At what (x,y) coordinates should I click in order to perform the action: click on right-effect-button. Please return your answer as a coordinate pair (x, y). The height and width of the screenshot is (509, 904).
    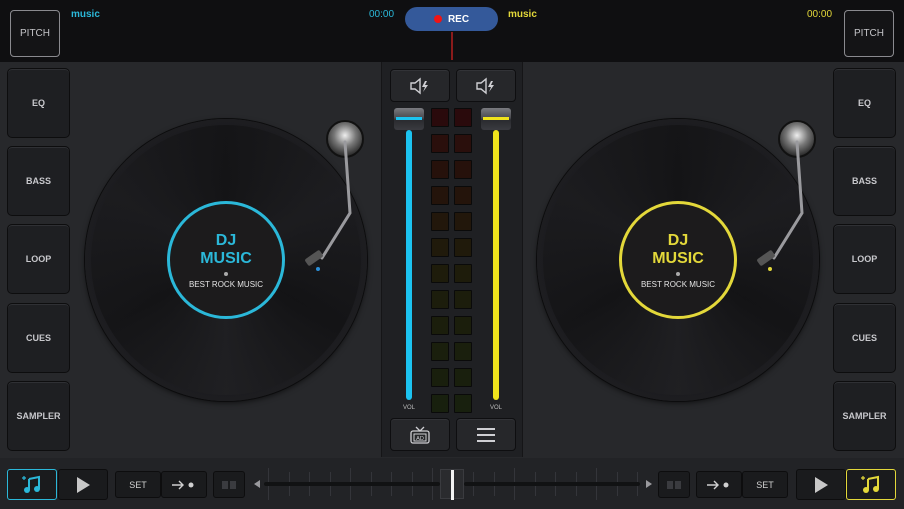
    Looking at the image, I should click on (486, 85).